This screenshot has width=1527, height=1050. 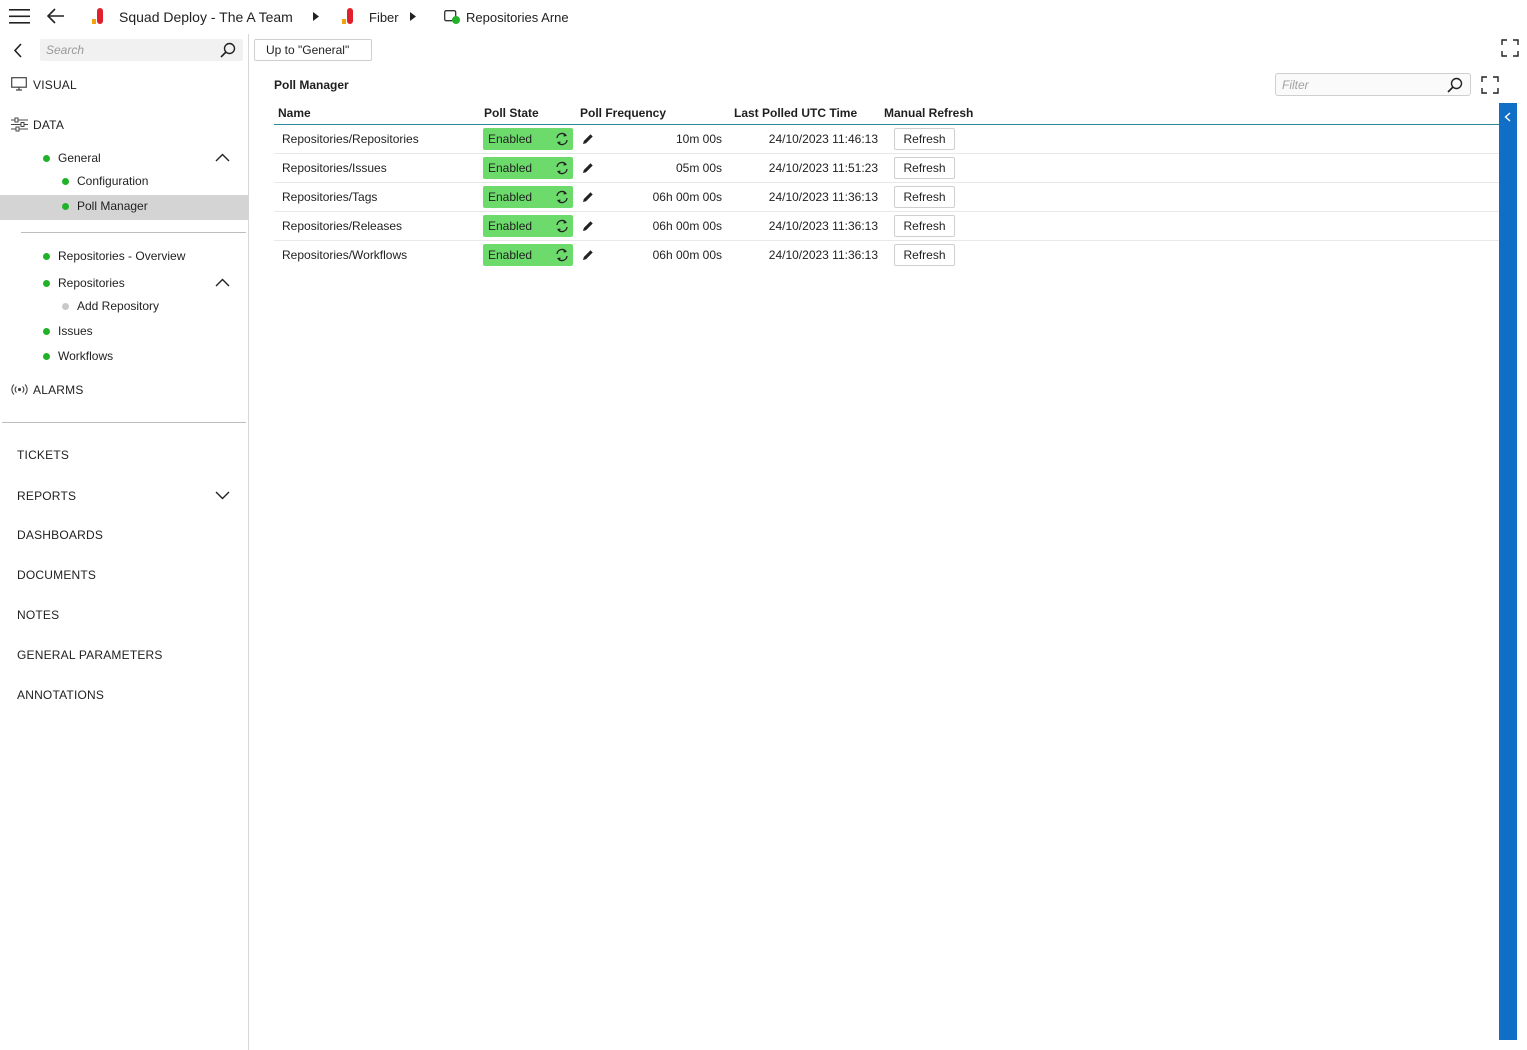 I want to click on filter-input, so click(x=1356, y=84).